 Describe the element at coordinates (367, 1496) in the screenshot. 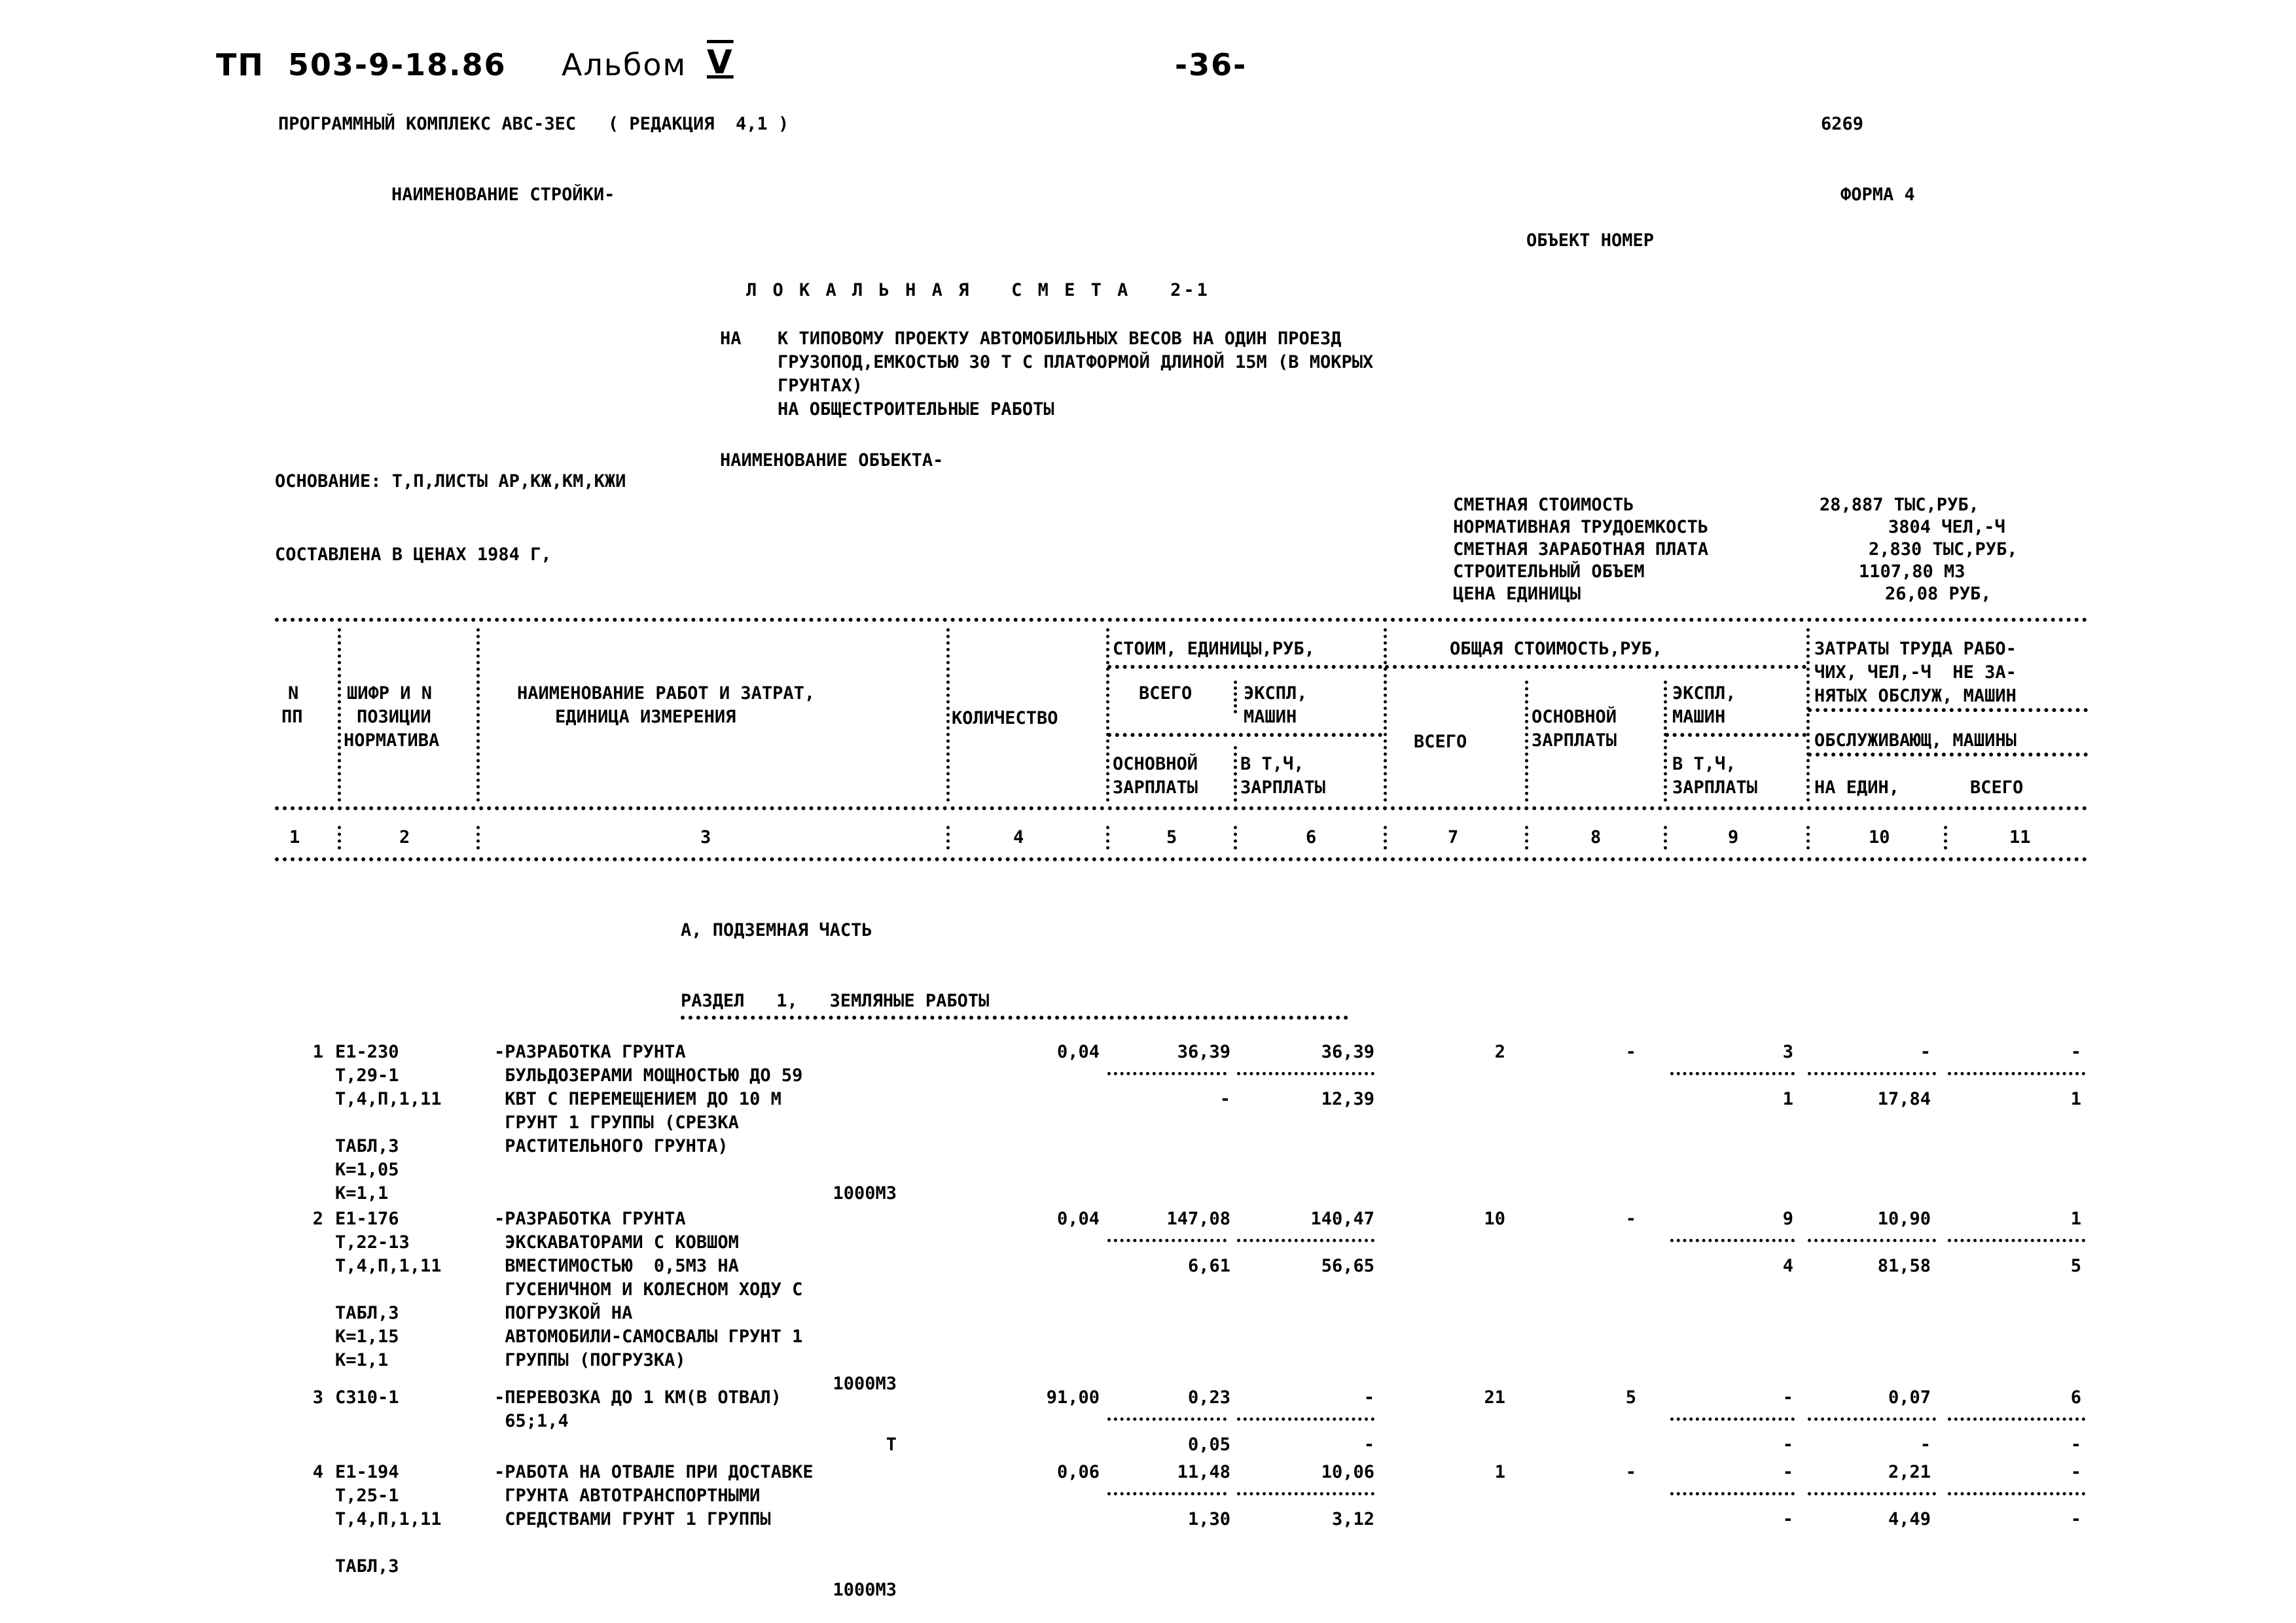

I see `row-code: Т,25-1` at that location.